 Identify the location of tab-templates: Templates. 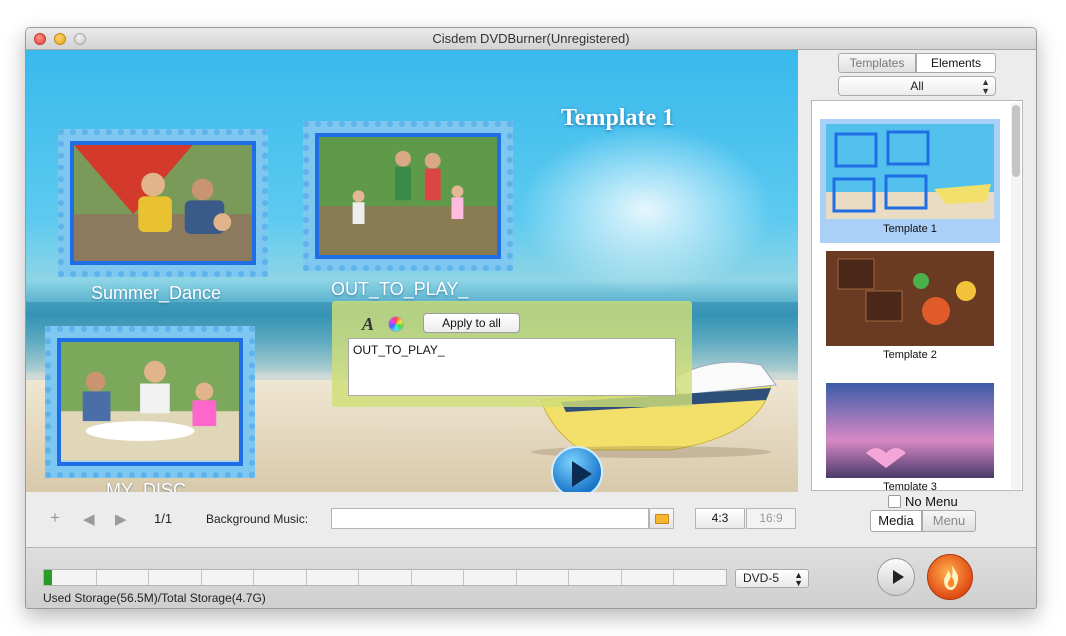
(877, 63).